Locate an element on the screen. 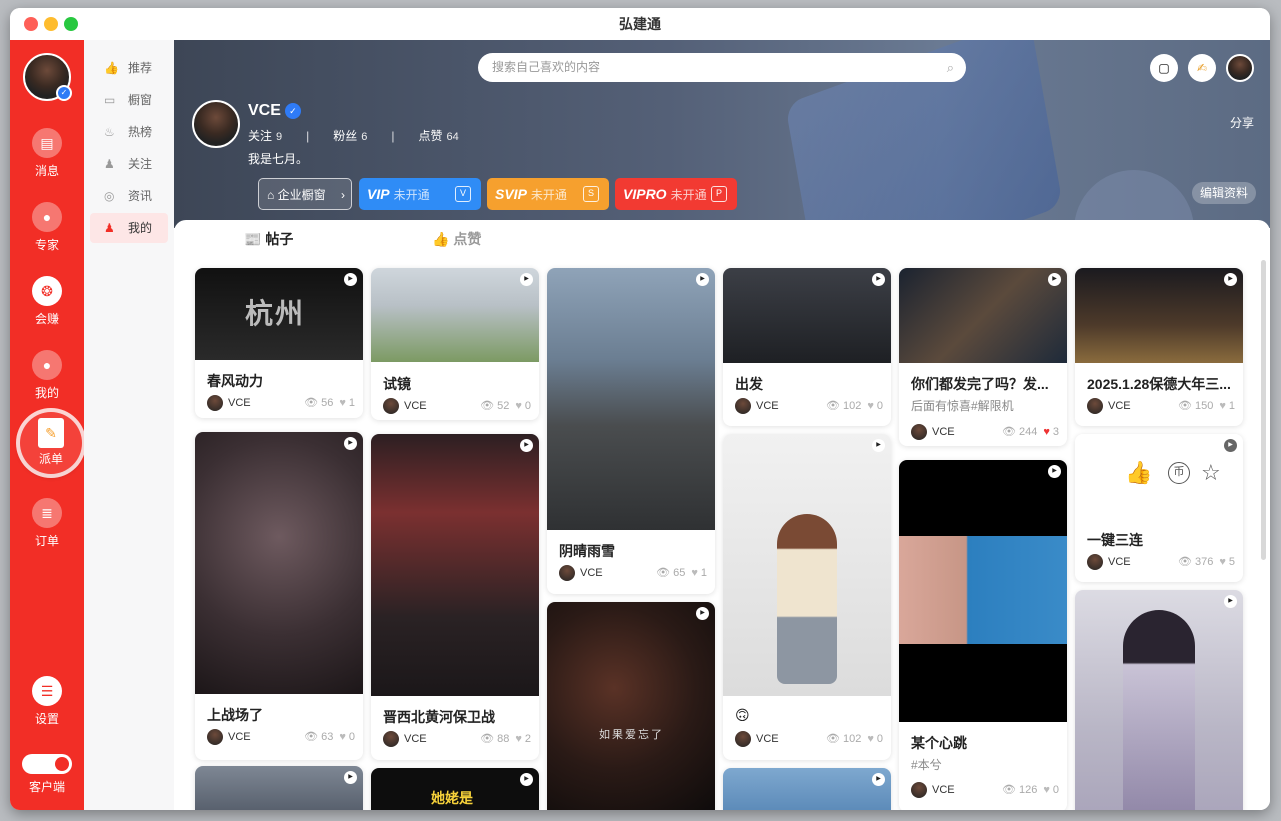 This screenshot has height=821, width=1281. window-title: 弘建通 is located at coordinates (640, 24).